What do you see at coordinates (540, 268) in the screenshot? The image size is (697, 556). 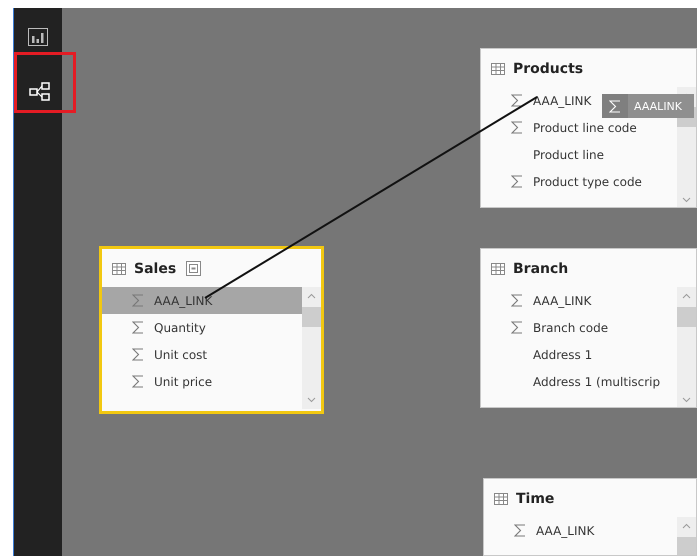 I see `table-title: Branch` at bounding box center [540, 268].